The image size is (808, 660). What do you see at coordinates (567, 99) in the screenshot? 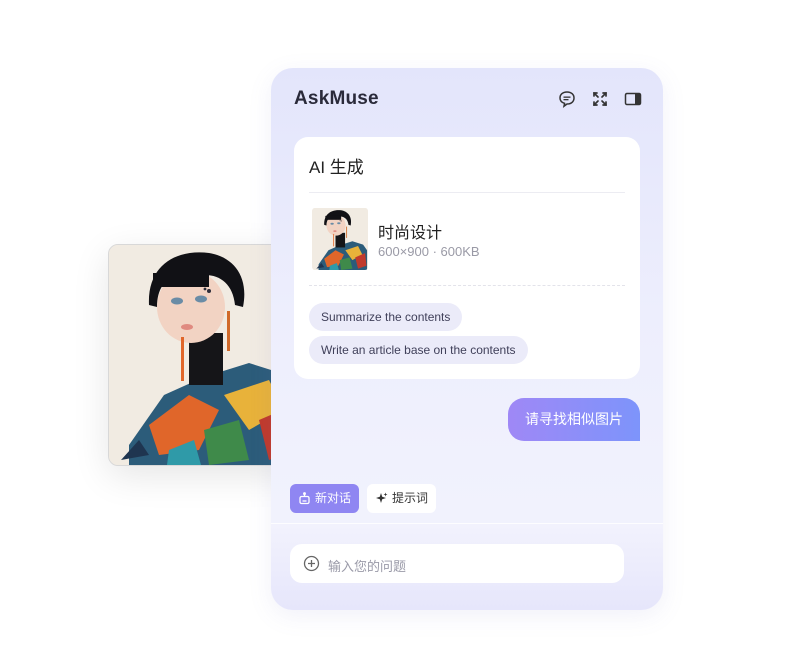
I see `chat-bubble-icon` at bounding box center [567, 99].